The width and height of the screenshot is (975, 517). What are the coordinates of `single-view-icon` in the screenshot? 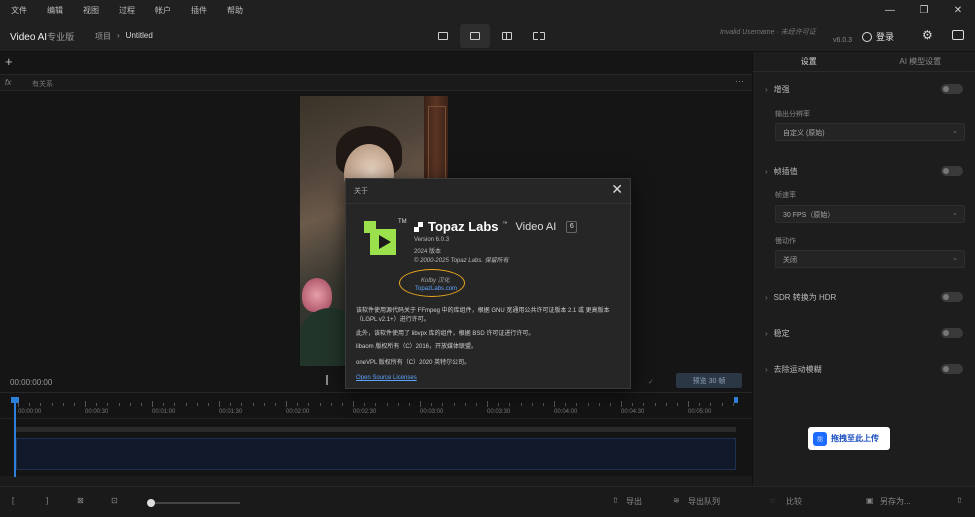 It's located at (443, 36).